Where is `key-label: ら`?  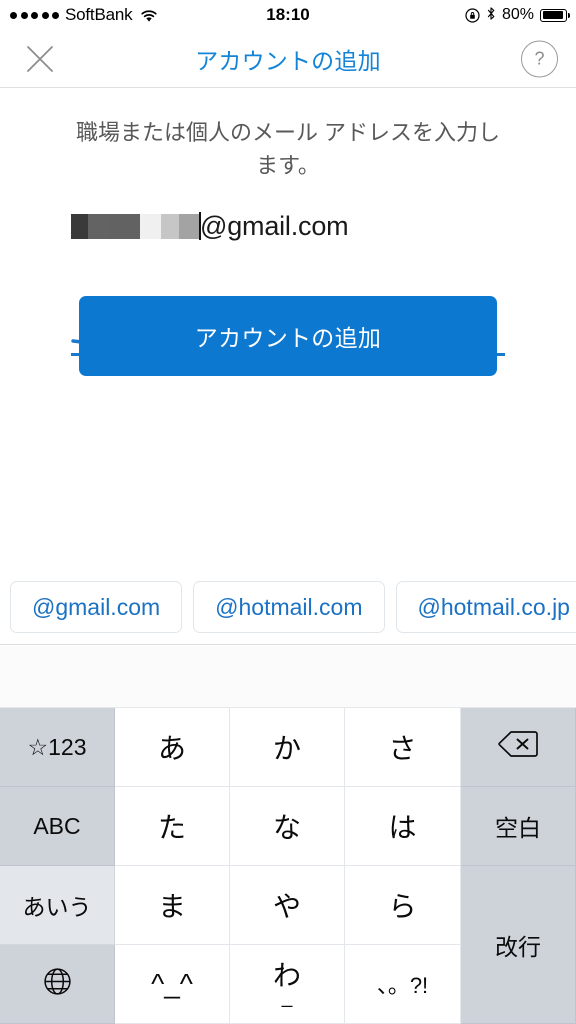 key-label: ら is located at coordinates (402, 906).